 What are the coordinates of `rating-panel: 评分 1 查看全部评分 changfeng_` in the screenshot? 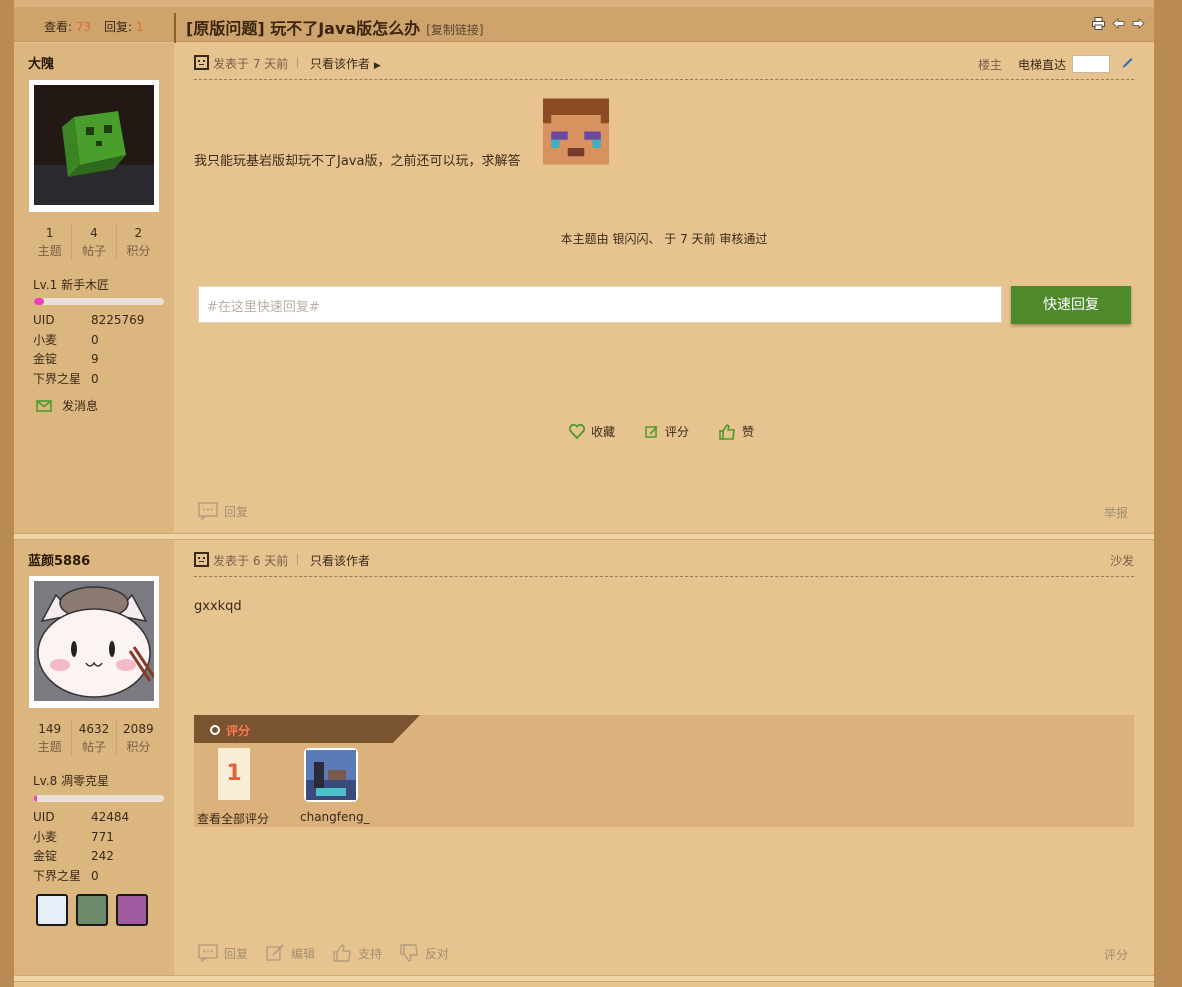 It's located at (664, 771).